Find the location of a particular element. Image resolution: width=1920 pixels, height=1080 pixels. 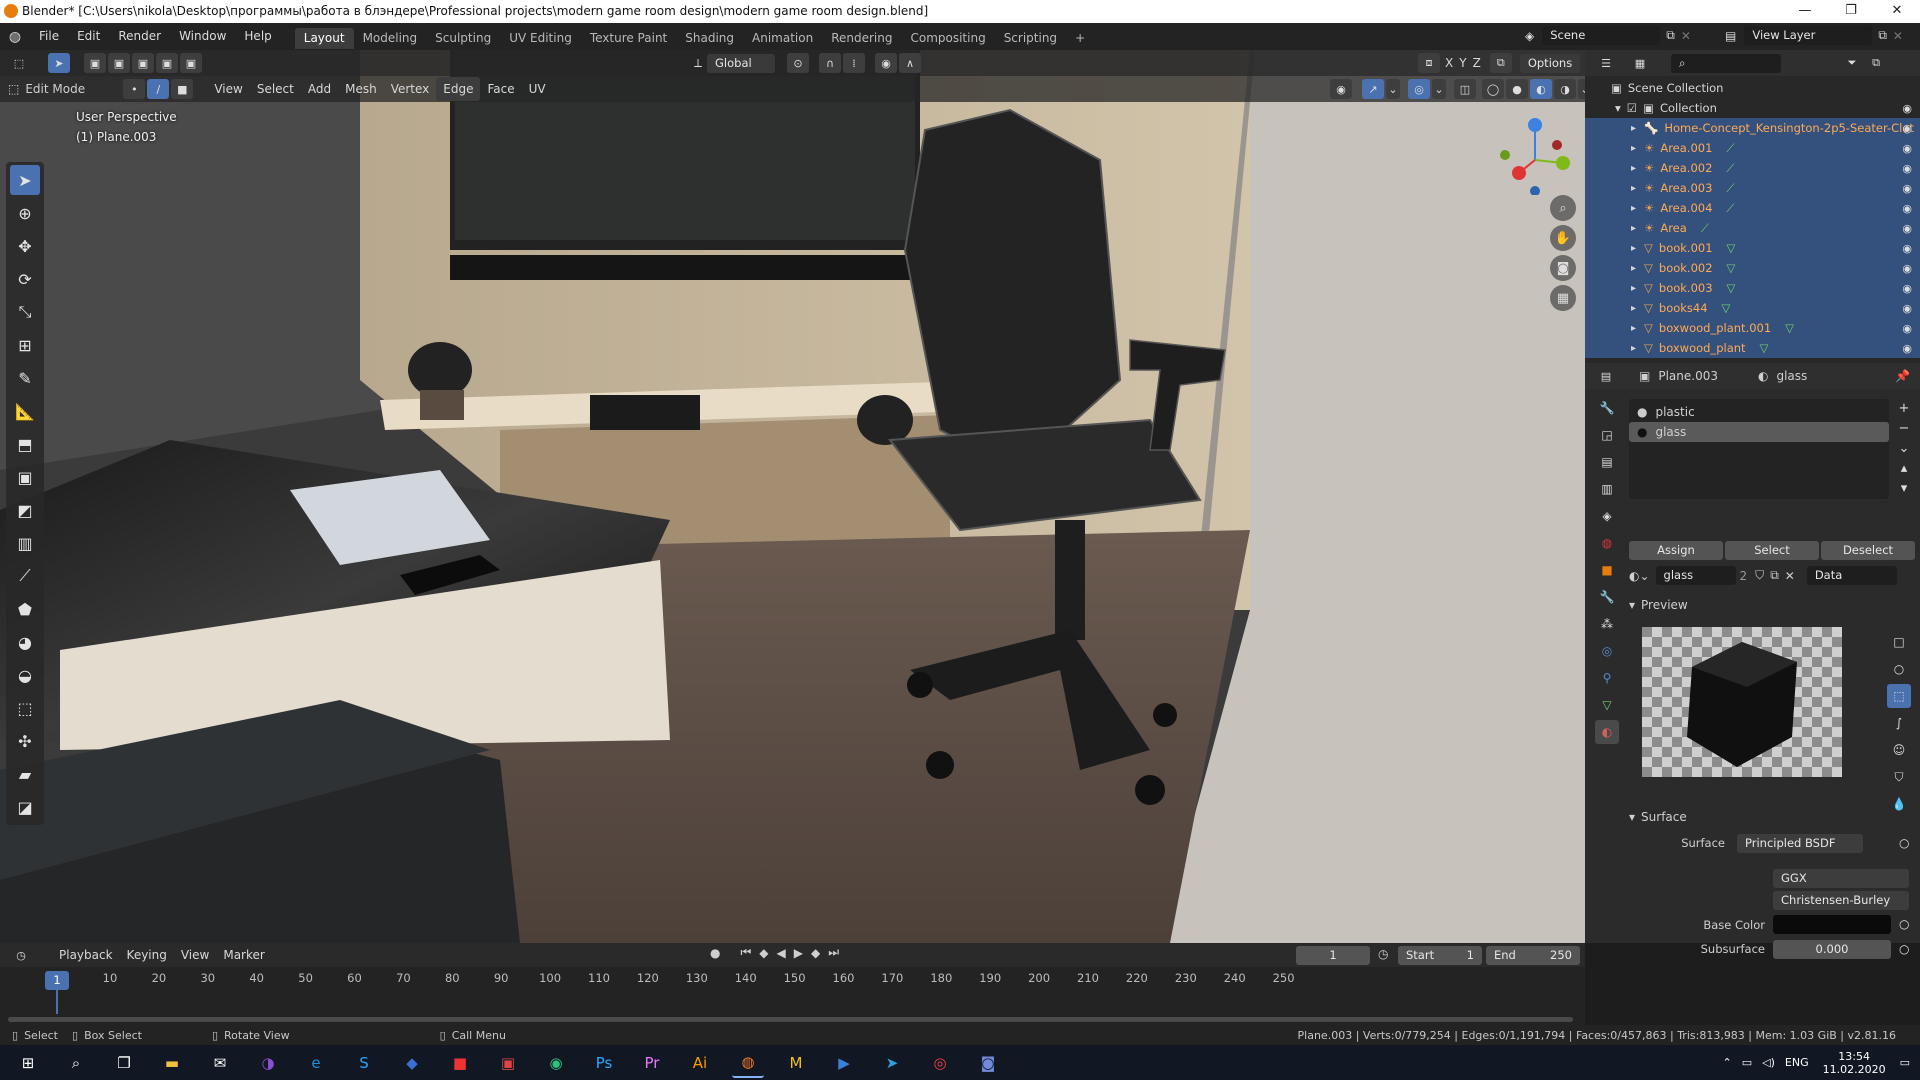

app-icon: ◆ is located at coordinates (412, 1063).